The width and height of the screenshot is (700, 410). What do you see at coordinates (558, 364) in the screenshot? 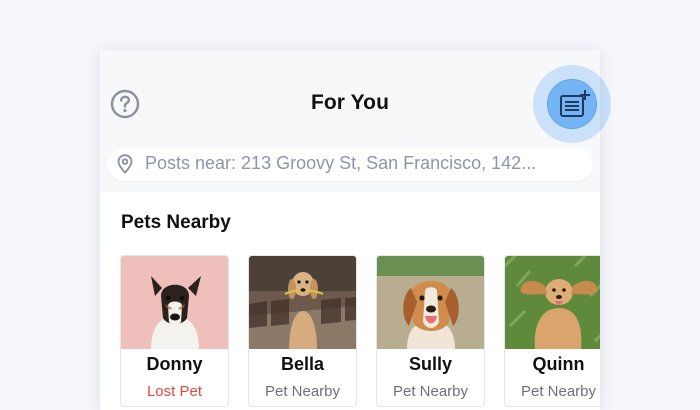
I see `pet-name: Quinn` at bounding box center [558, 364].